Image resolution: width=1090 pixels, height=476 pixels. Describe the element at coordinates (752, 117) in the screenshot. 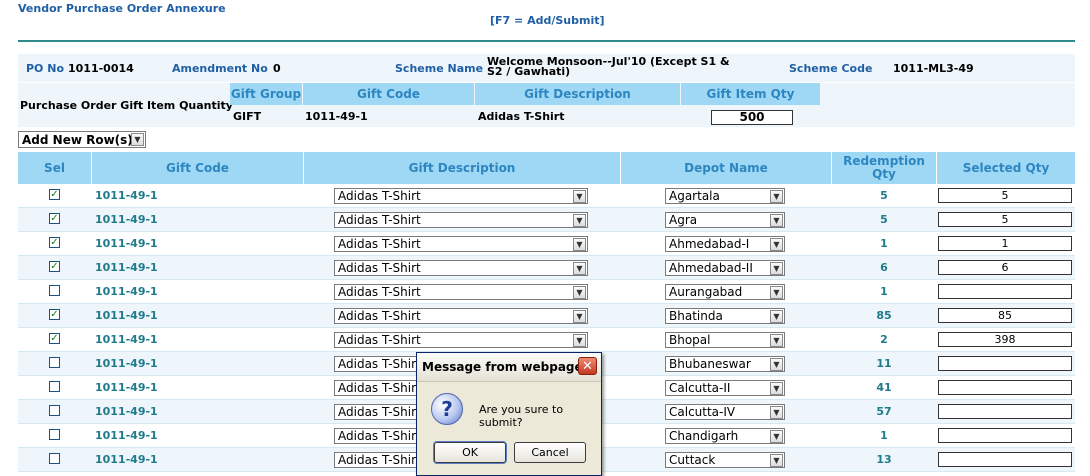

I see `gift-item-qty-input: 500` at that location.